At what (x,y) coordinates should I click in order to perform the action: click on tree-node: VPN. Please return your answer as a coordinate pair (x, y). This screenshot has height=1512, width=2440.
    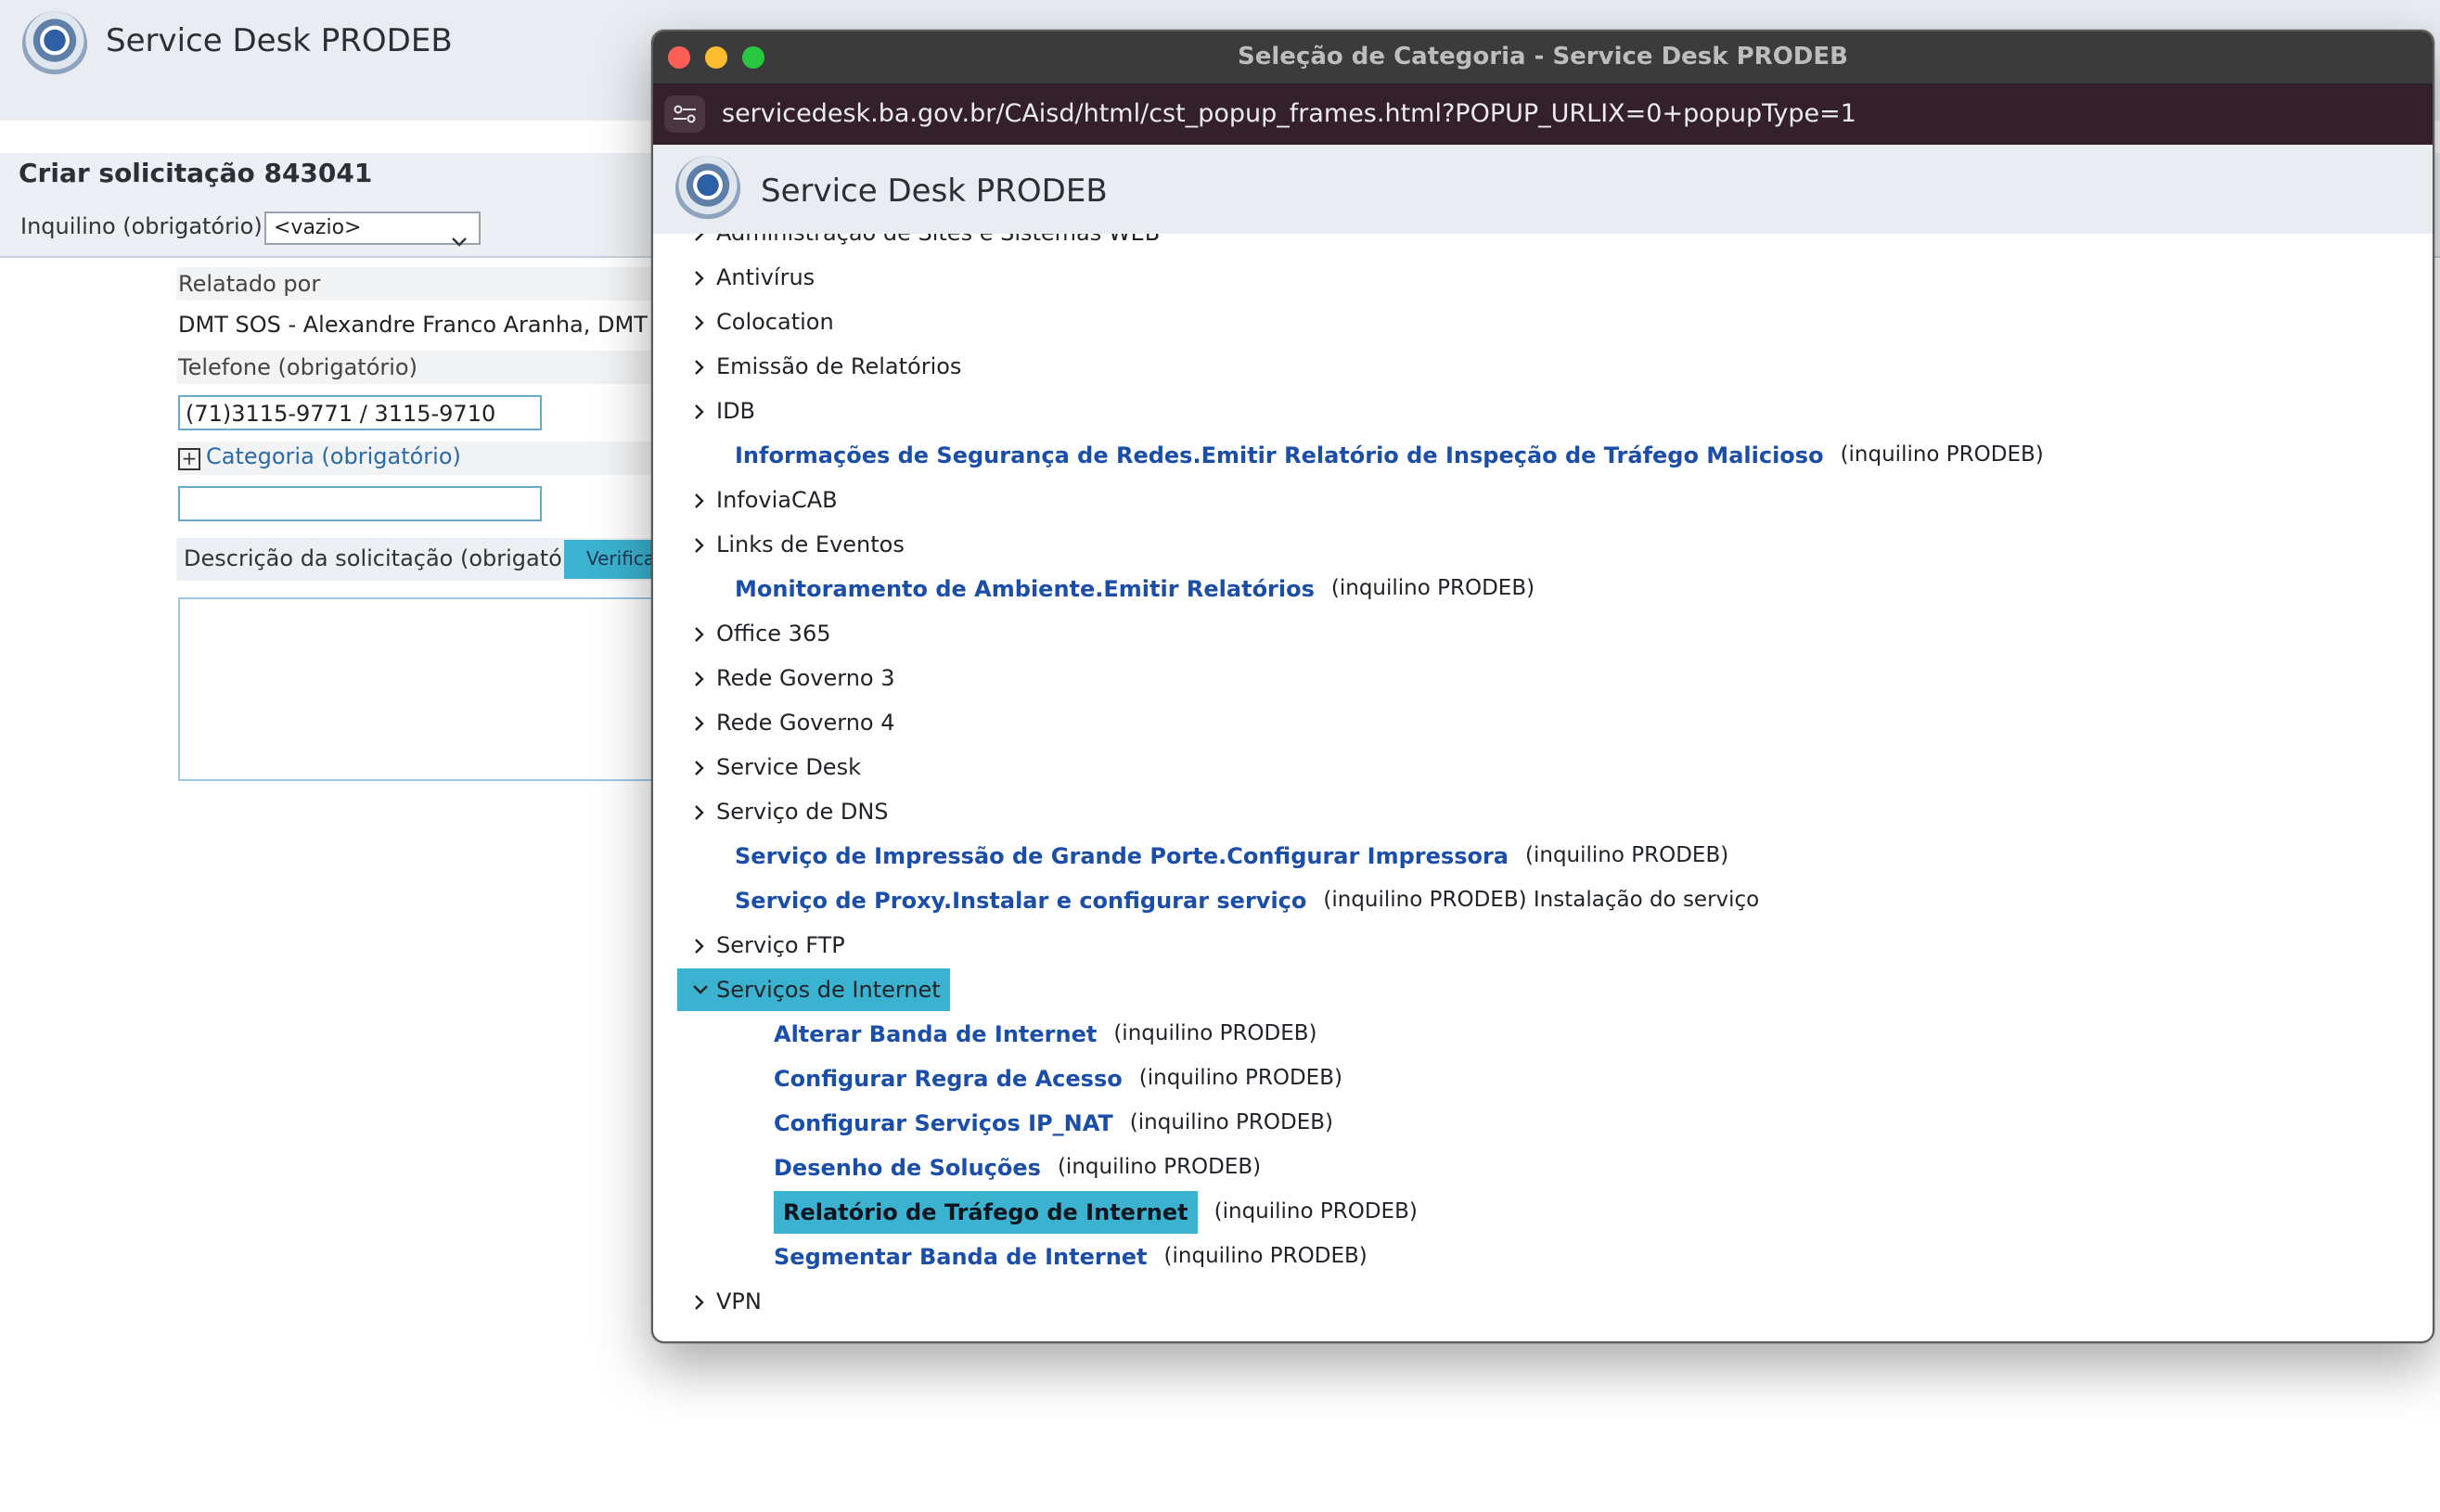
    Looking at the image, I should click on (719, 1301).